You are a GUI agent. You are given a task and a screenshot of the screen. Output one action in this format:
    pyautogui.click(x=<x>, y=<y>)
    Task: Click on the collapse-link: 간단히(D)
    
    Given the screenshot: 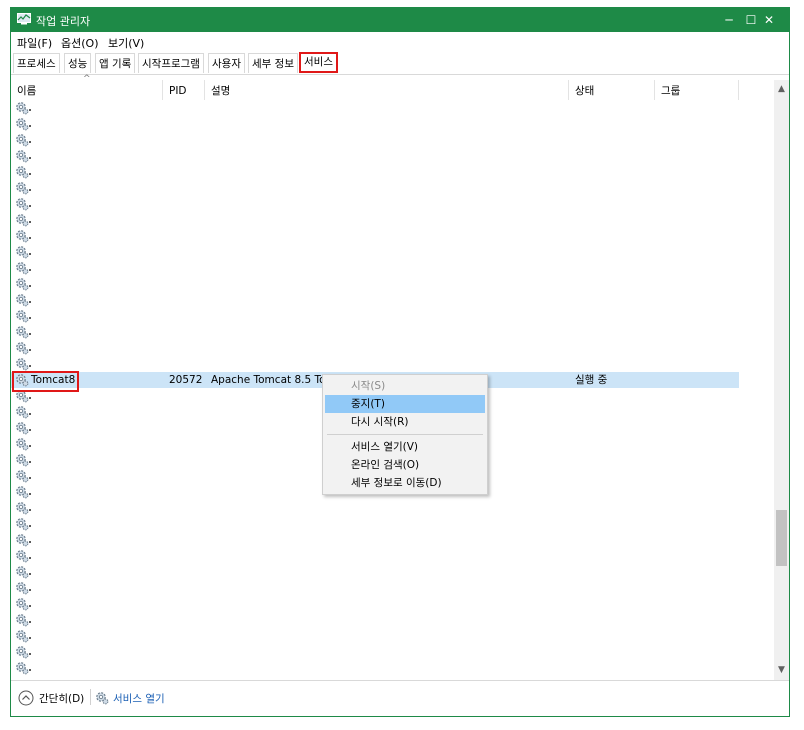 What is the action you would take?
    pyautogui.click(x=61, y=698)
    